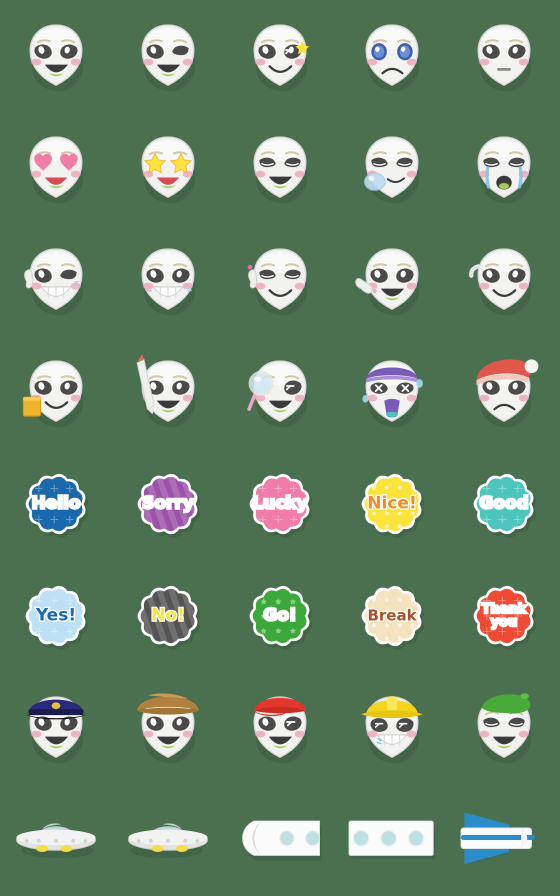 This screenshot has width=560, height=896. I want to click on emoji-cell-alien-santa-hat-frown, so click(504, 392).